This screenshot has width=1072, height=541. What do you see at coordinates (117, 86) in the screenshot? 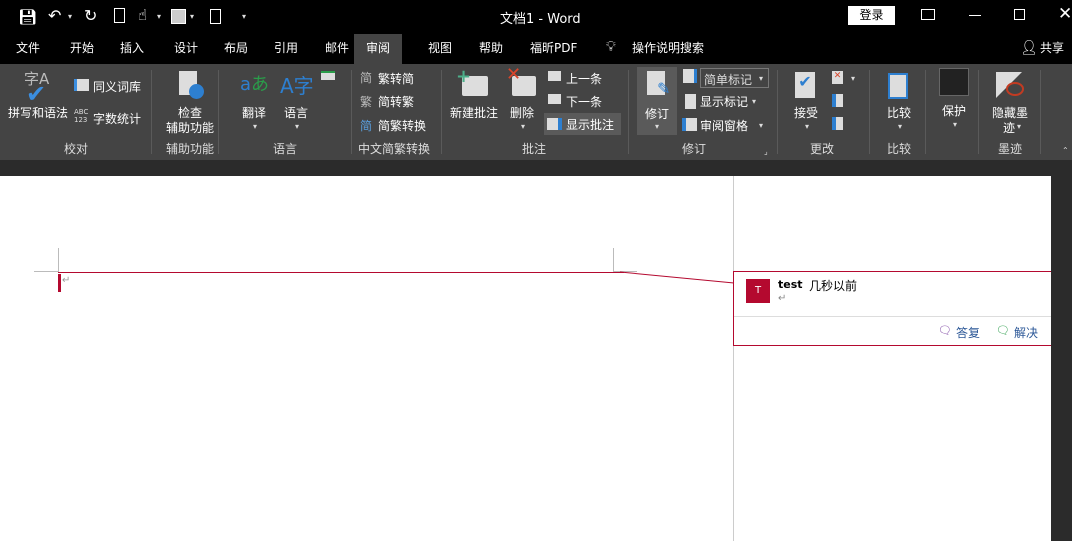
I see `thesaurus-button: 同义词库` at bounding box center [117, 86].